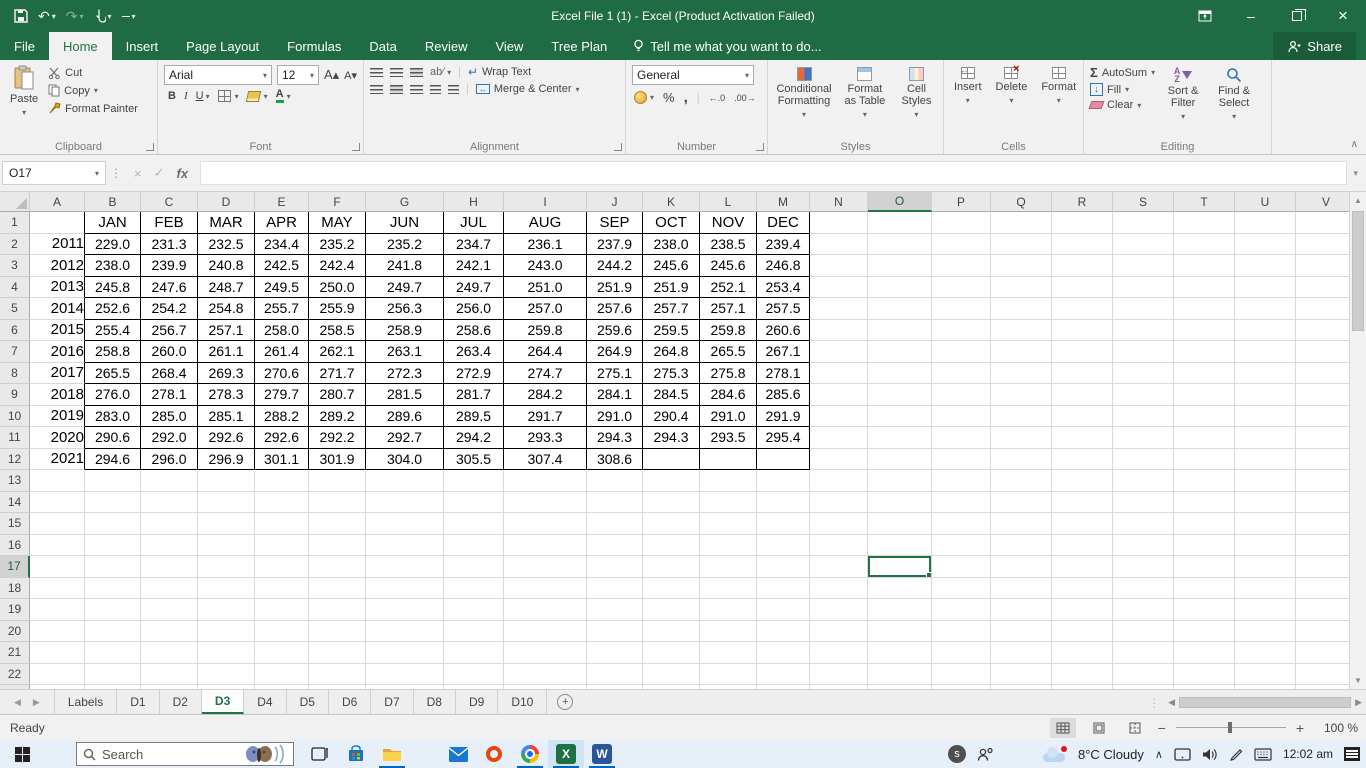  What do you see at coordinates (226, 438) in the screenshot?
I see `cell-D11: 292.6` at bounding box center [226, 438].